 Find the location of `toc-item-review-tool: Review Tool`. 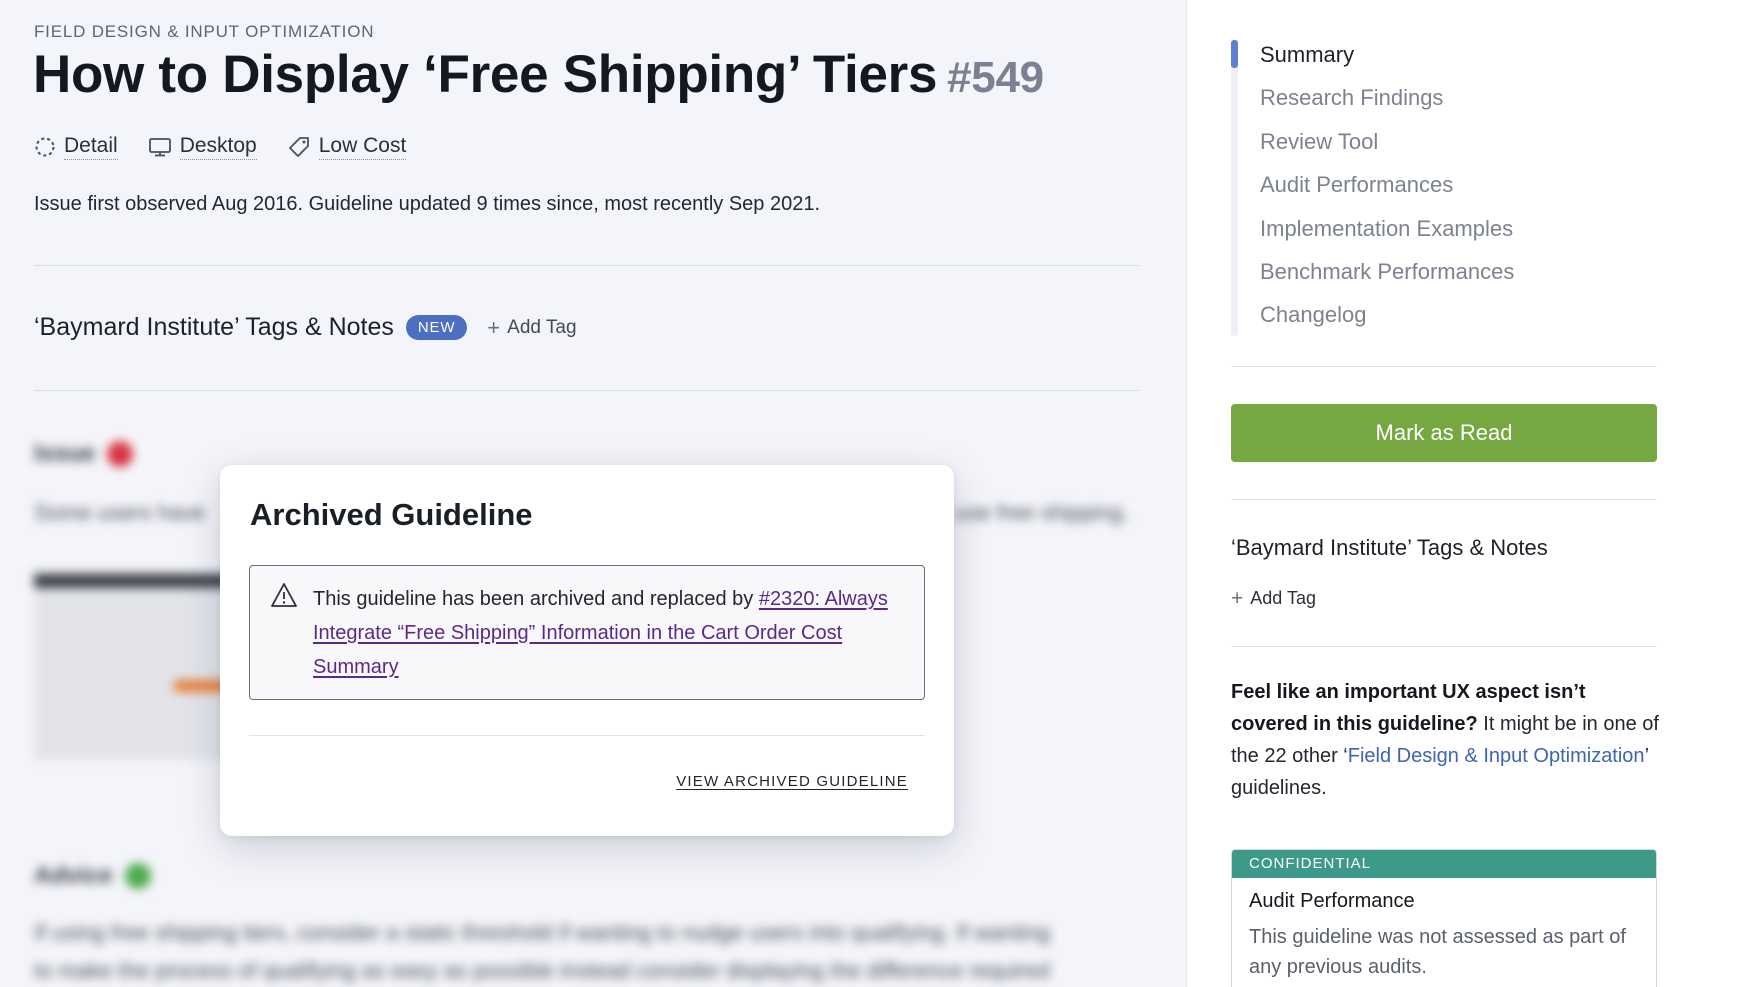

toc-item-review-tool: Review Tool is located at coordinates (1387, 148).